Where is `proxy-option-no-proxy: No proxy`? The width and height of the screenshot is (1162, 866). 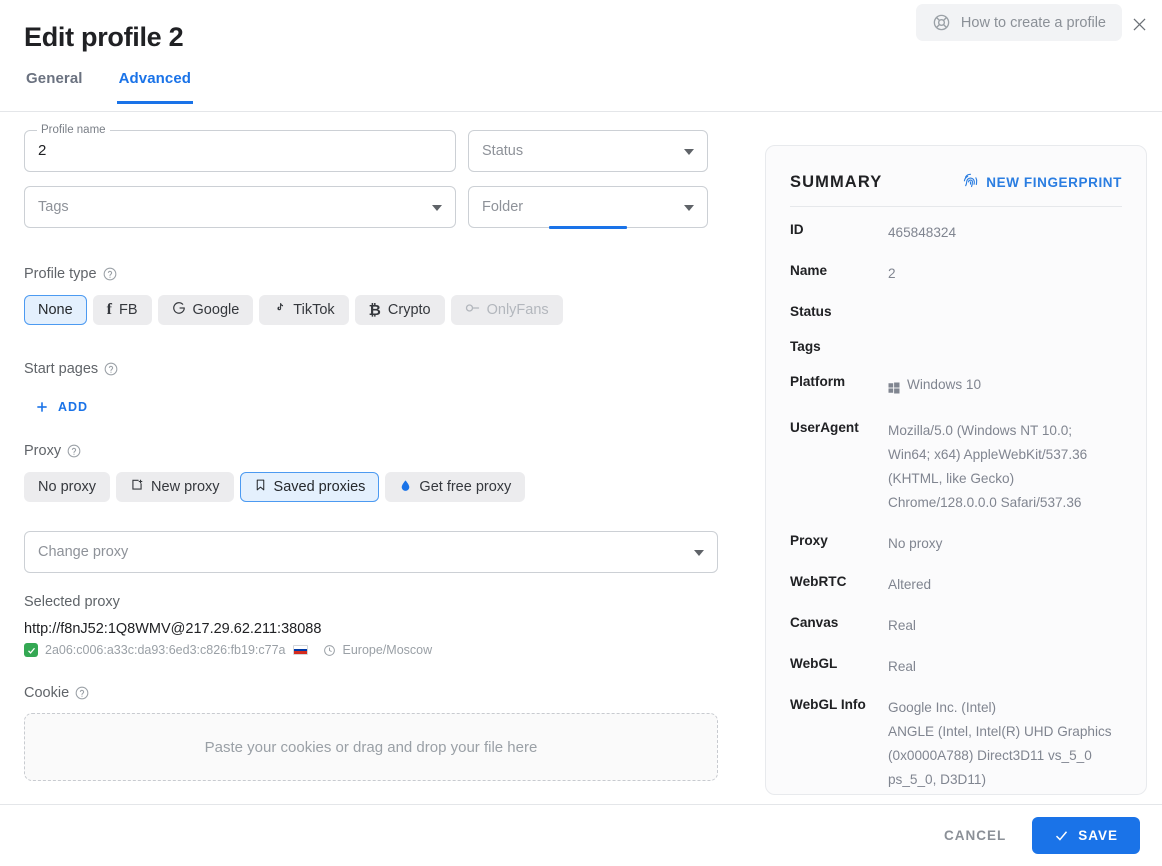 proxy-option-no-proxy: No proxy is located at coordinates (67, 487).